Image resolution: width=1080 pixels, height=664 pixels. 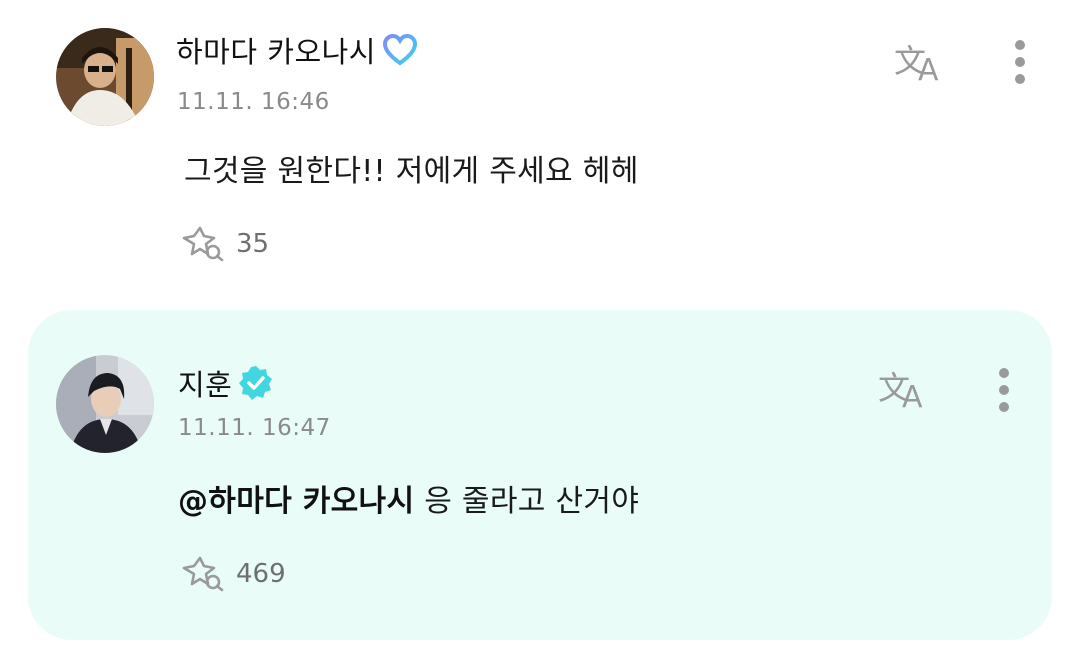 What do you see at coordinates (232, 574) in the screenshot?
I see `like-button: 469` at bounding box center [232, 574].